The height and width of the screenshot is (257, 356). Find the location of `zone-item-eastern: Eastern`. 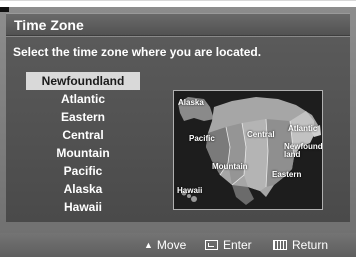

zone-item-eastern: Eastern is located at coordinates (83, 117).